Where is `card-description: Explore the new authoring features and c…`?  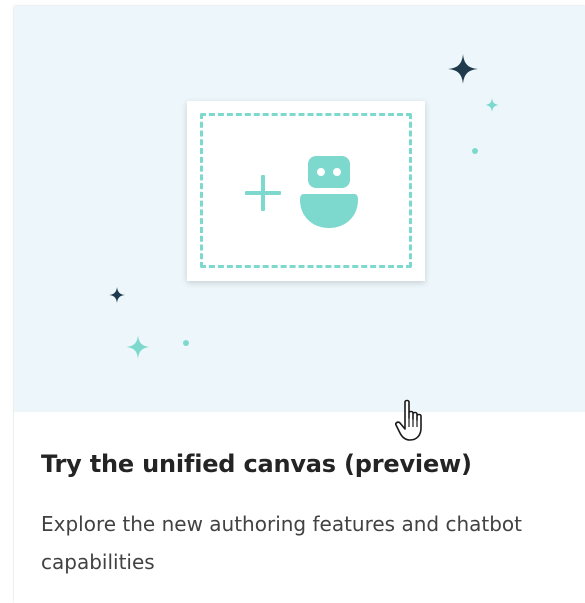 card-description: Explore the new authoring features and c… is located at coordinates (281, 543).